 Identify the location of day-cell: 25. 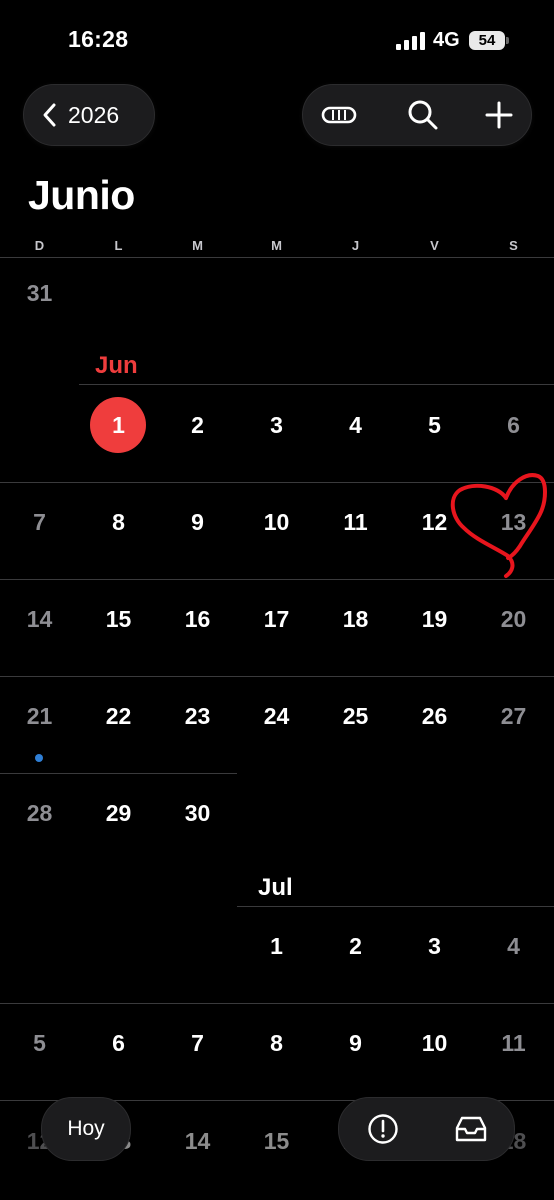
(355, 716).